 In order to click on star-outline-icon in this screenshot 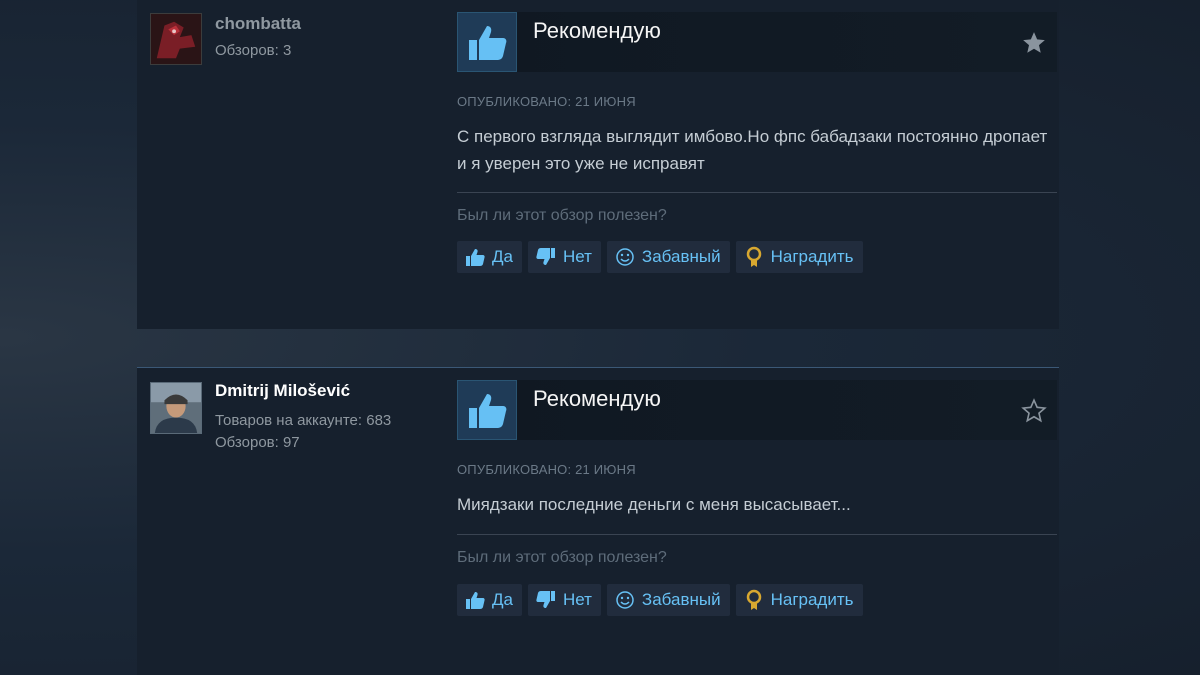, I will do `click(1034, 411)`.